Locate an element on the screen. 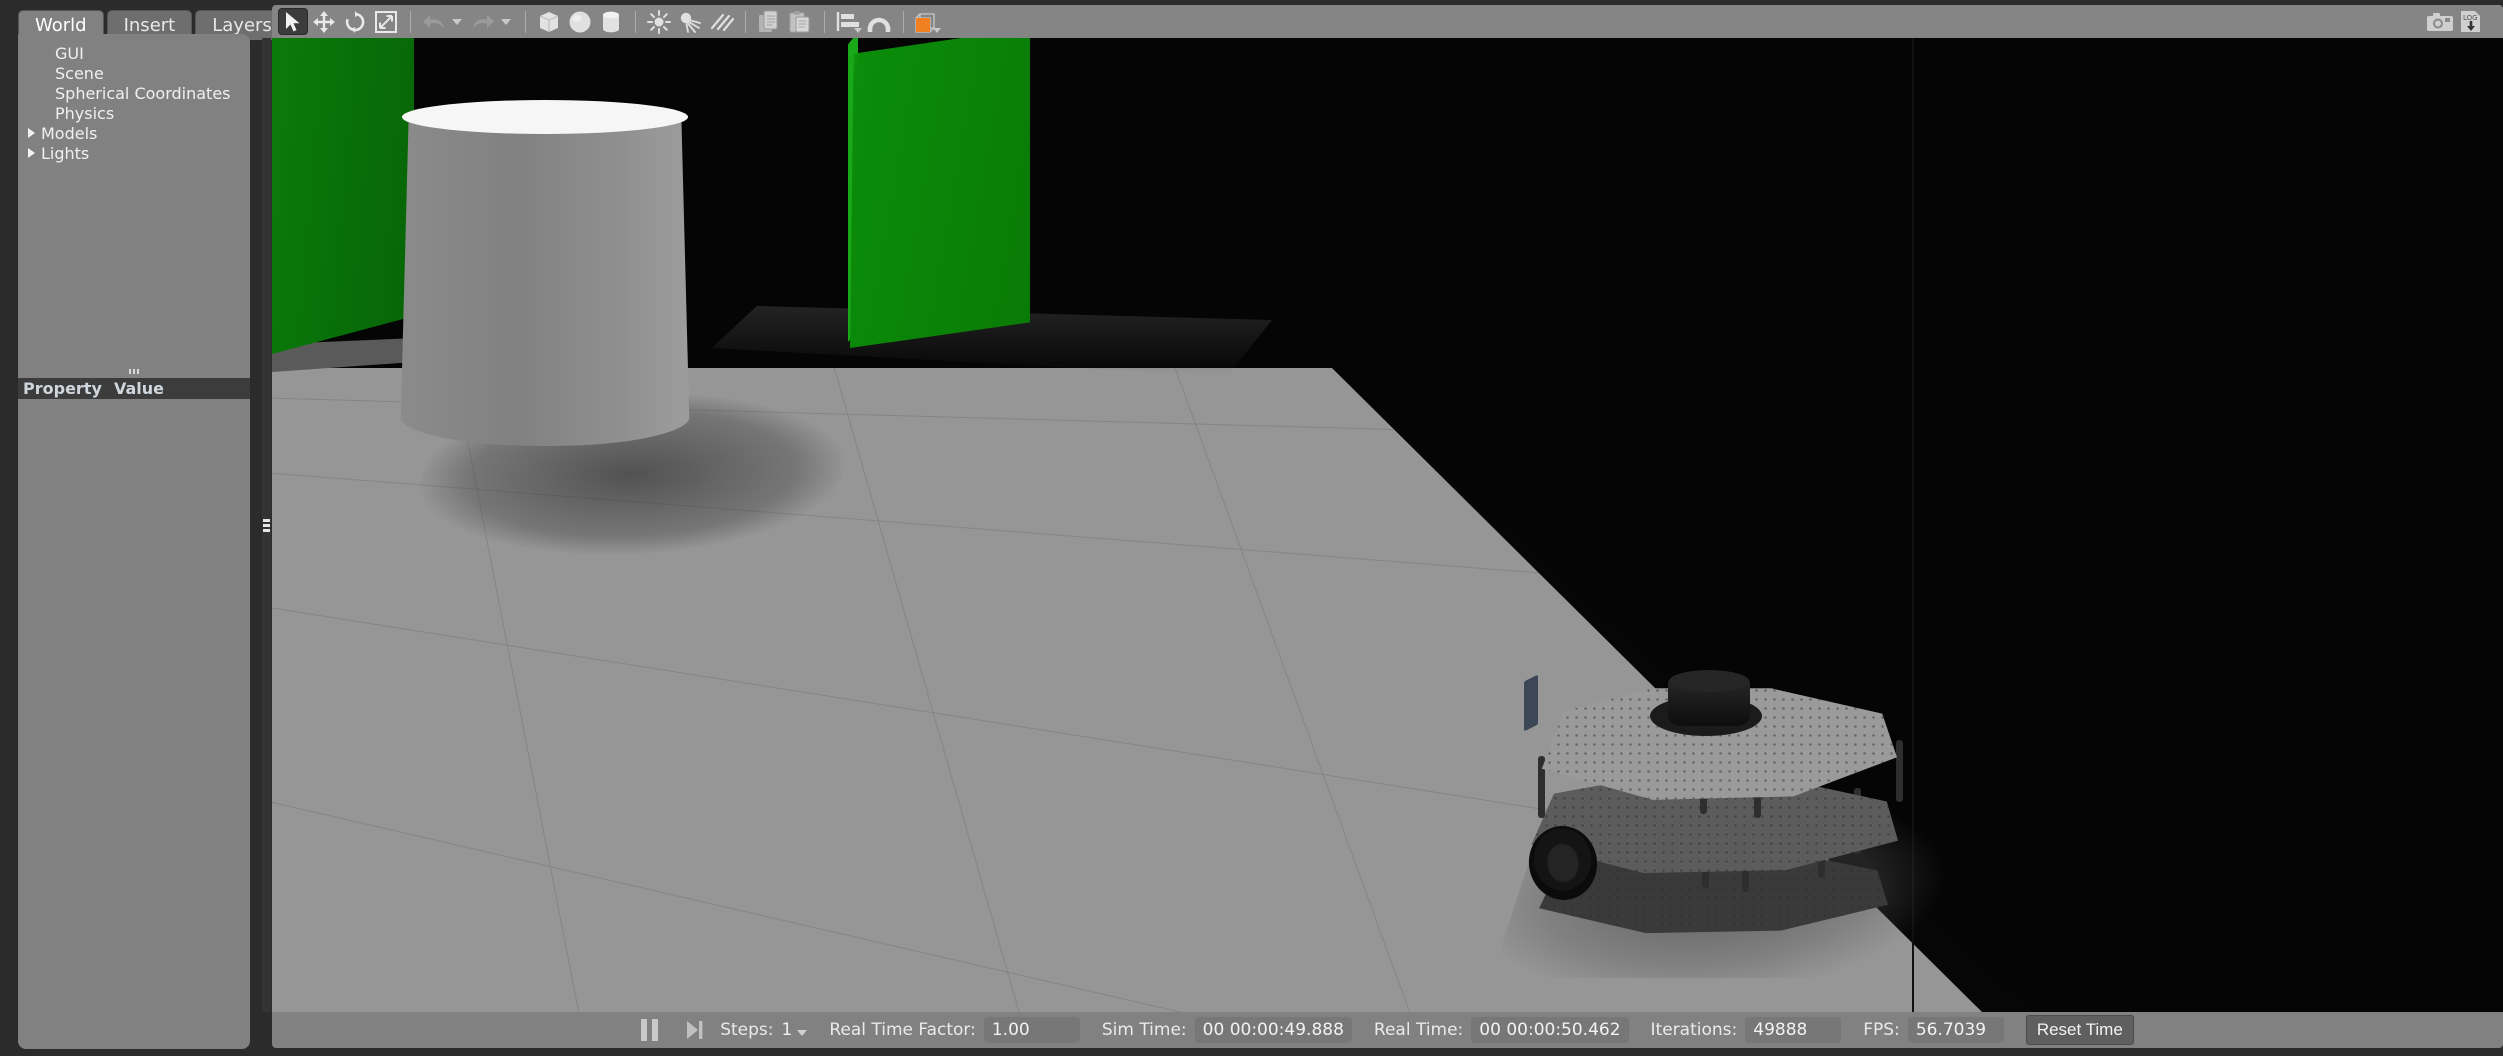  undo-arrow-icon is located at coordinates (434, 22).